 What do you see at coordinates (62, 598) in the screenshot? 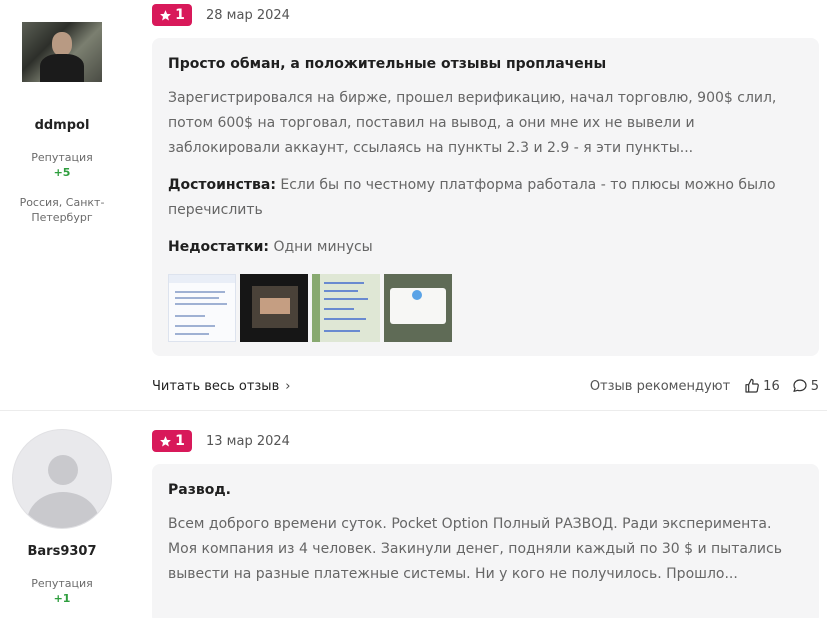
I see `reputation-value: +1` at bounding box center [62, 598].